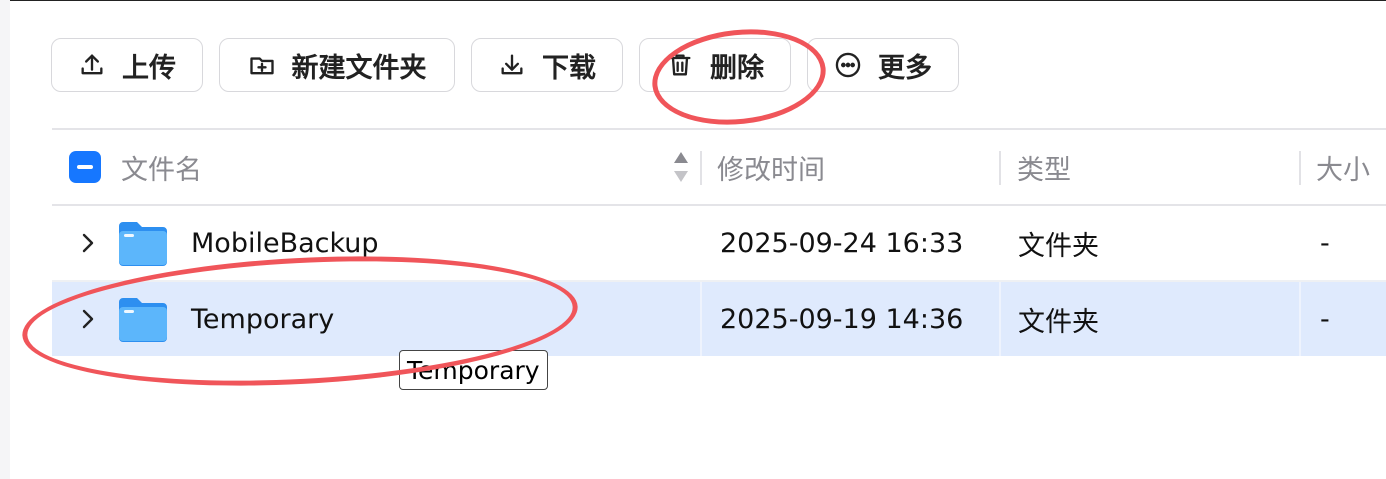 This screenshot has width=1386, height=479. Describe the element at coordinates (149, 68) in the screenshot. I see `upload-label: 上传` at that location.